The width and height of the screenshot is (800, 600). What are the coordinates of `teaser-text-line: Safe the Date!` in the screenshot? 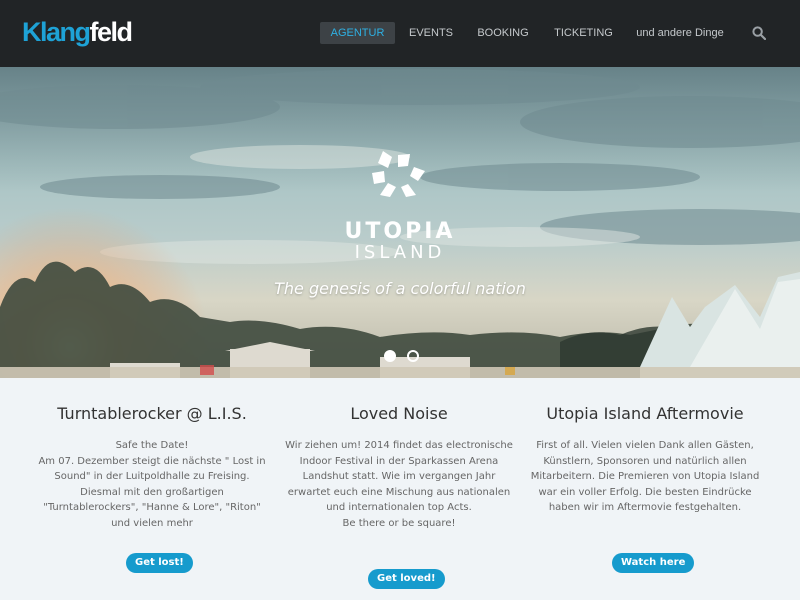 It's located at (152, 445).